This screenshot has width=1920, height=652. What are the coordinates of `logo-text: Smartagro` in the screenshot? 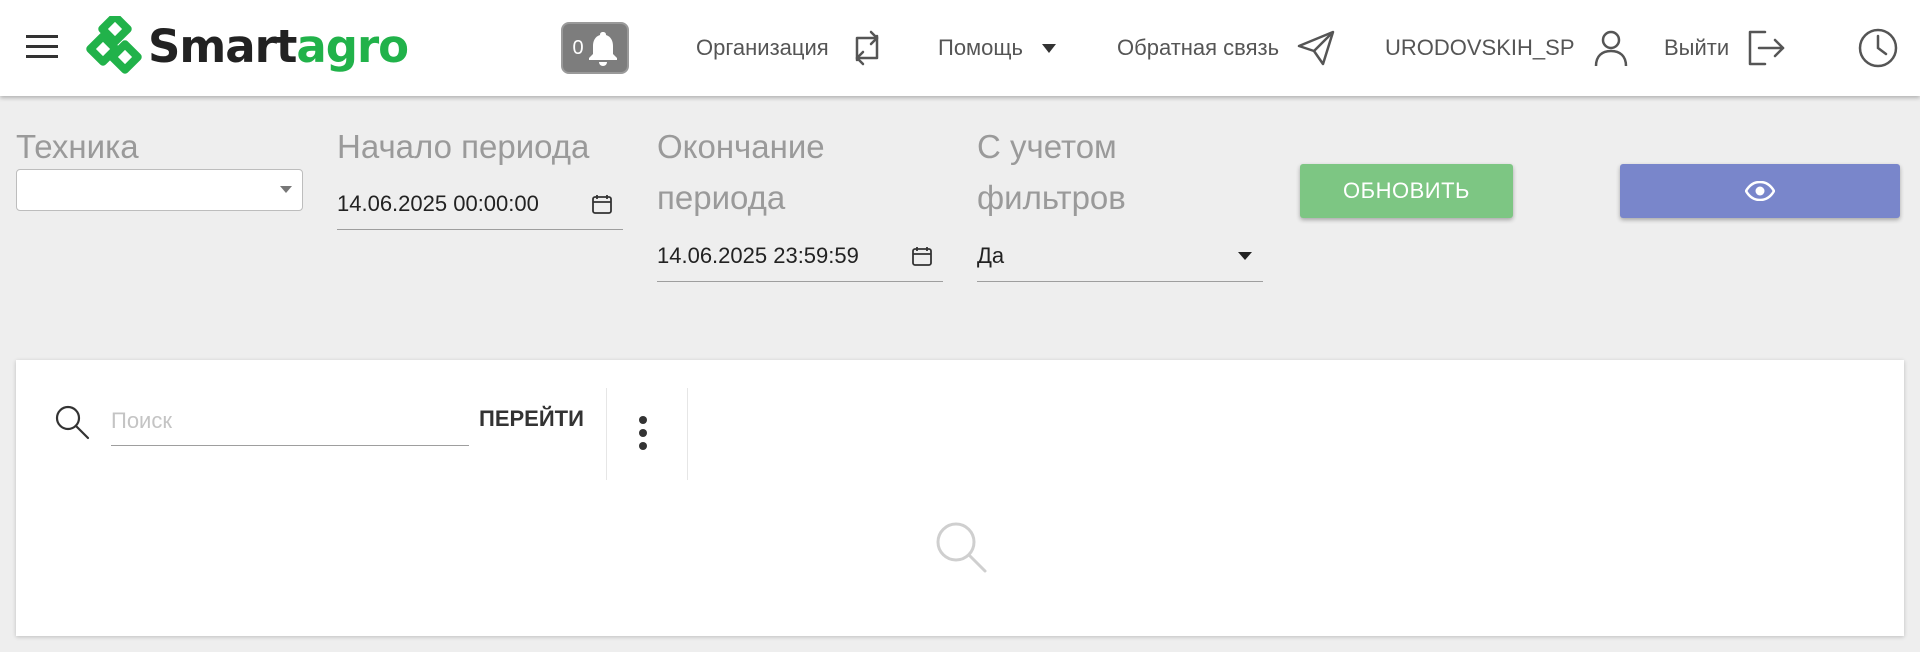 It's located at (278, 46).